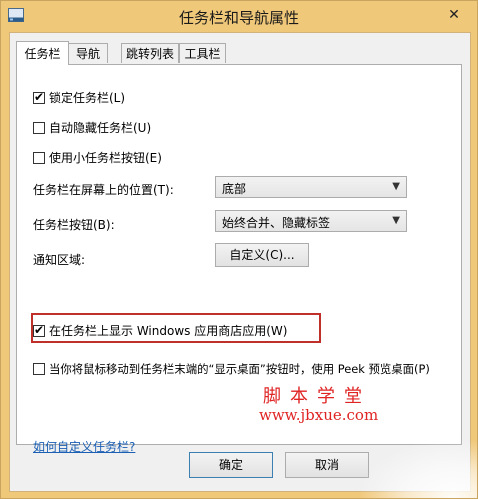 The image size is (478, 499). I want to click on small-buttons-option: 使用小任务栏按钮(E), so click(97, 157).